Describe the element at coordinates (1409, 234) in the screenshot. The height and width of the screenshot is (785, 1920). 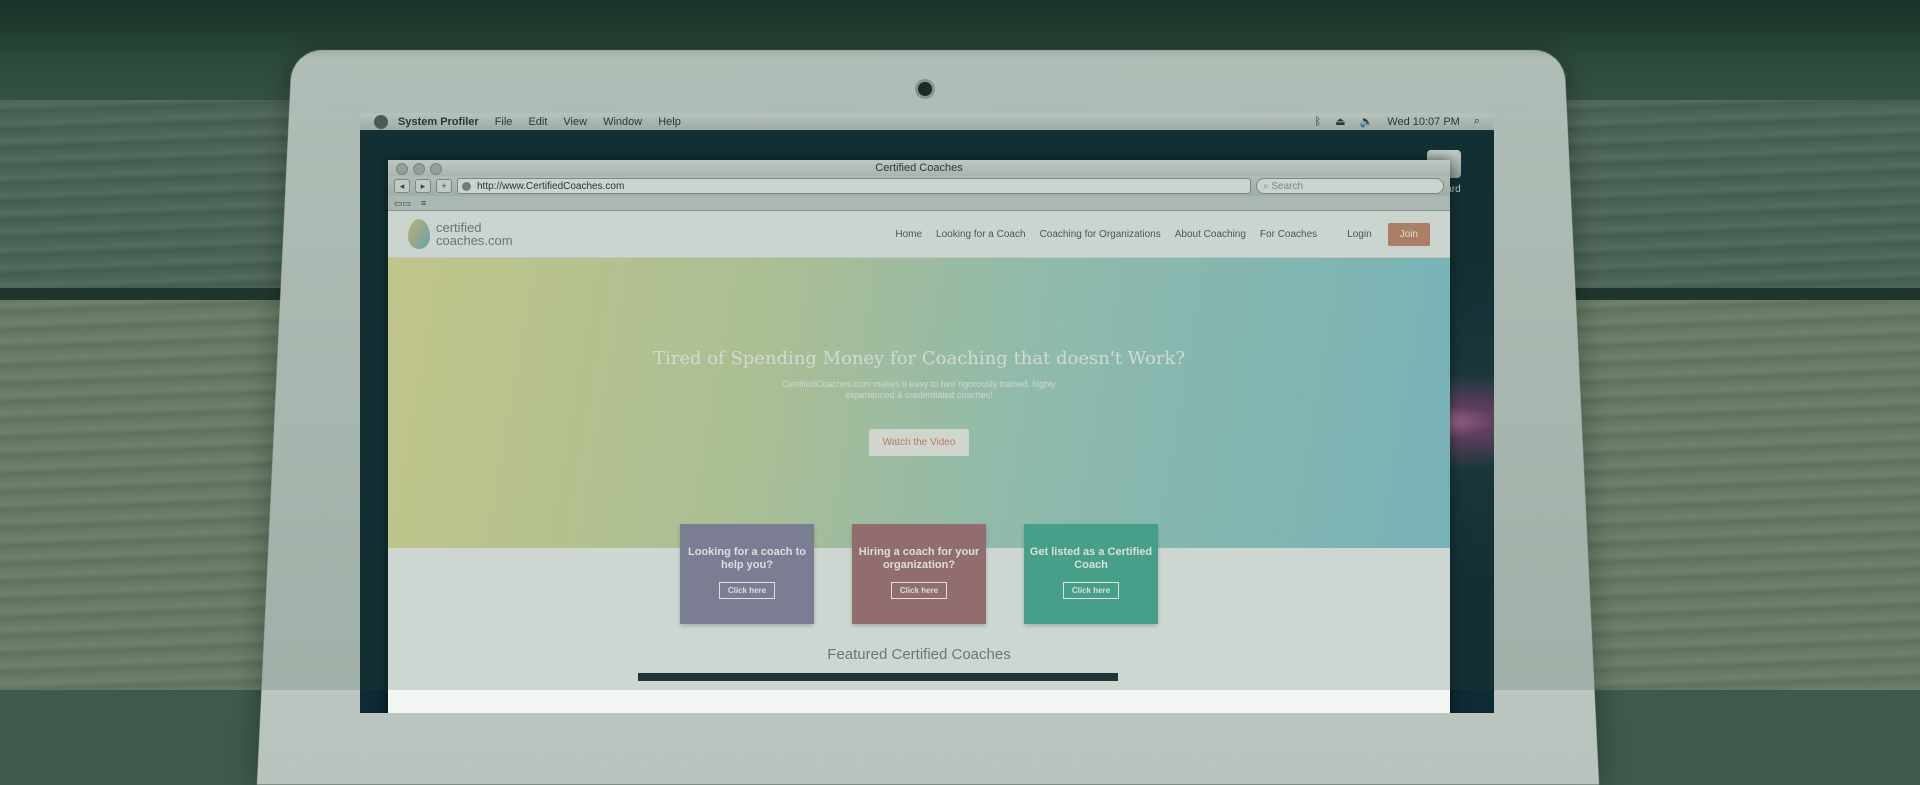
I see `join-button: Join` at that location.